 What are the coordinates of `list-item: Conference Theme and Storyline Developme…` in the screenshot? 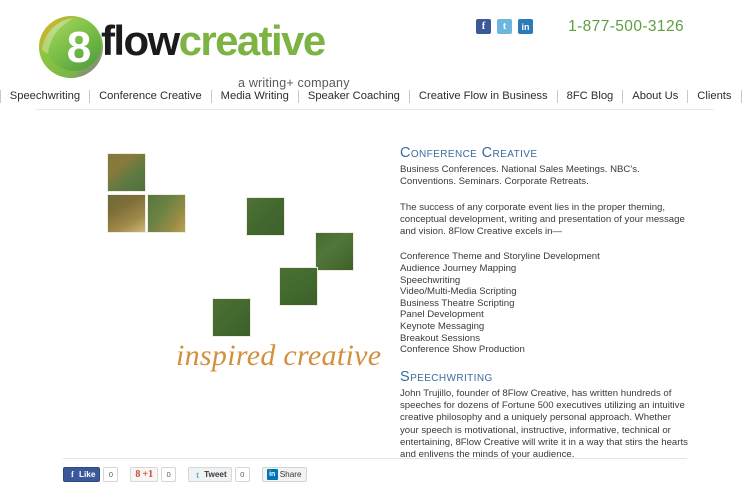 It's located at (500, 257).